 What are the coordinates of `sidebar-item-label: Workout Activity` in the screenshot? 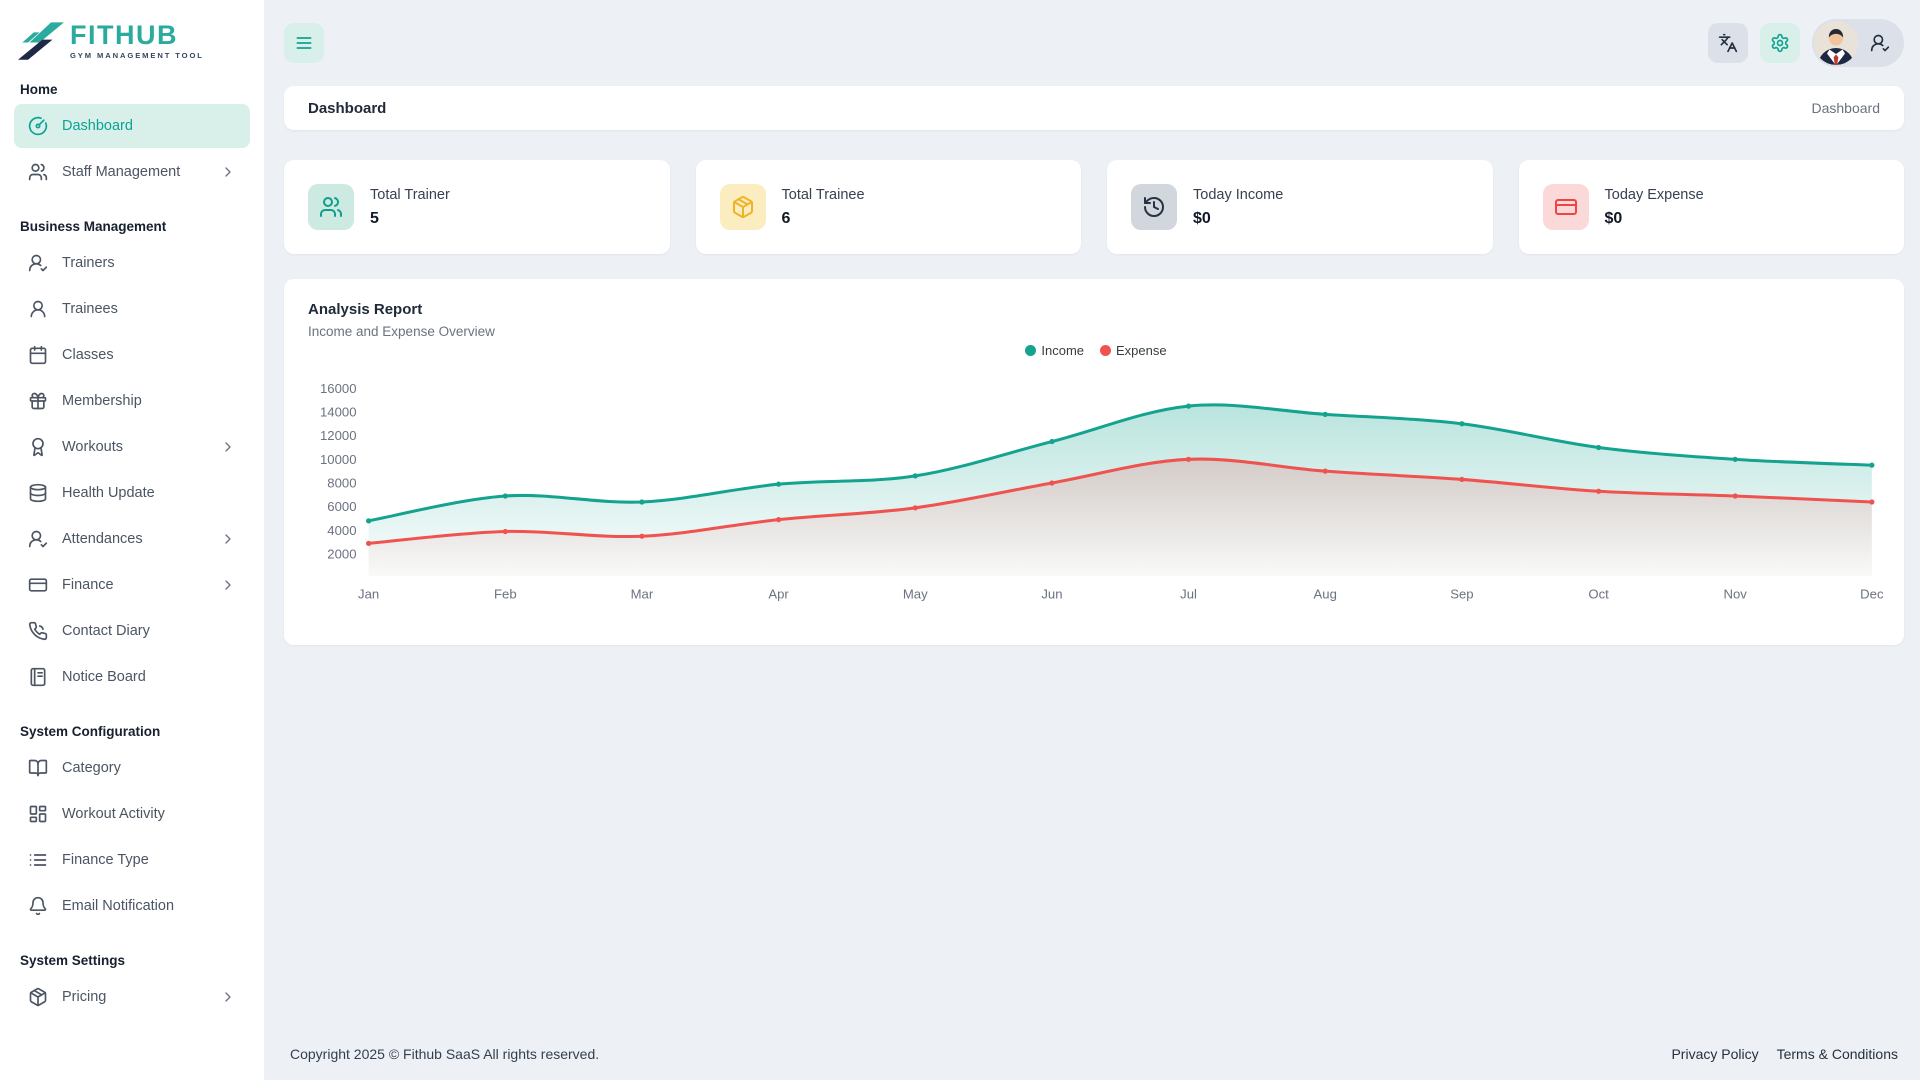 It's located at (113, 814).